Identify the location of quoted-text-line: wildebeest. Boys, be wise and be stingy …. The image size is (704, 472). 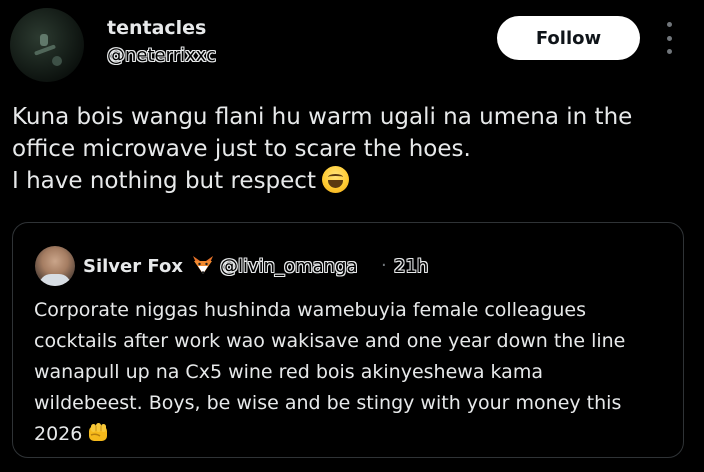
(328, 403).